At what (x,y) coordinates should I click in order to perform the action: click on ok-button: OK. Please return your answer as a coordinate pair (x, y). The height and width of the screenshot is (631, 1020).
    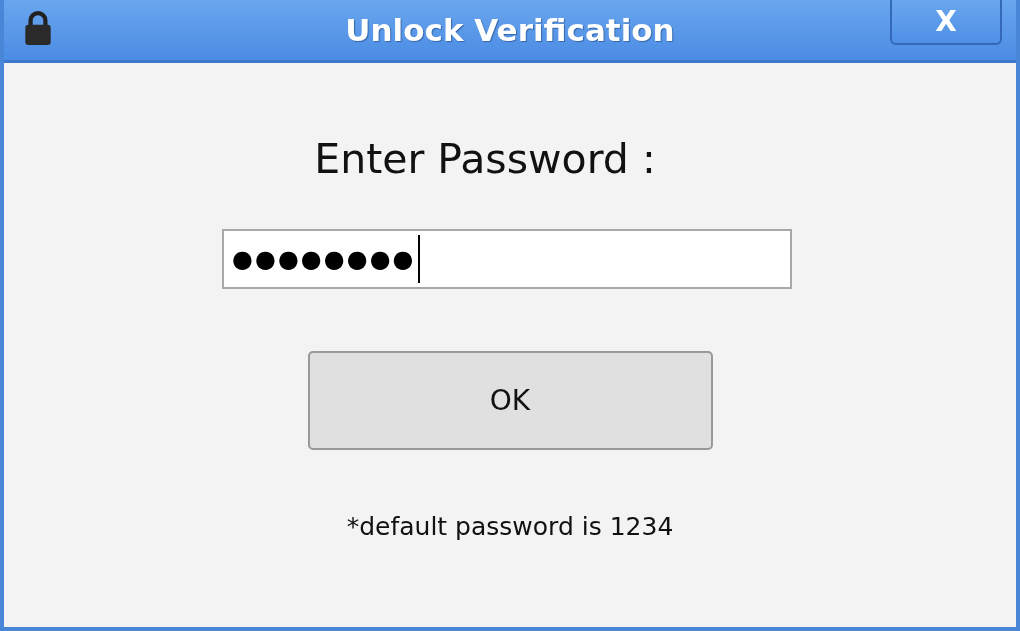
    Looking at the image, I should click on (510, 400).